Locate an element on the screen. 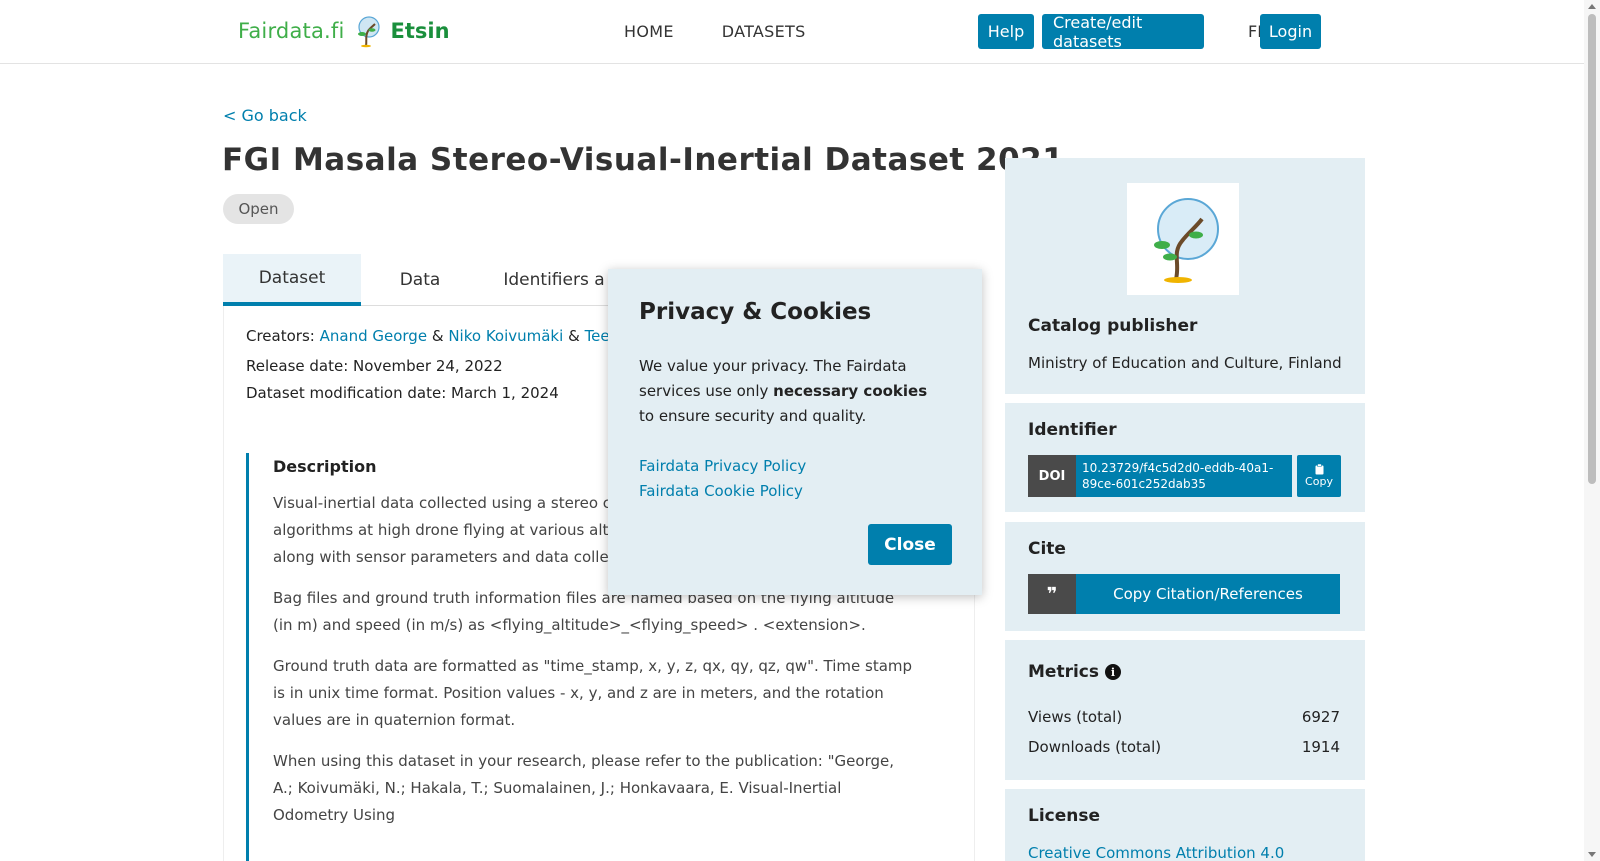  copy-citation-button: ❞ Copy Citation/References is located at coordinates (1184, 594).